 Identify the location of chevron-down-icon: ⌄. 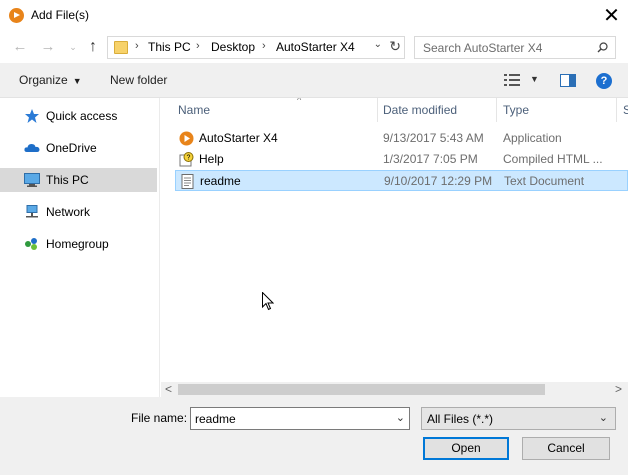
(603, 418).